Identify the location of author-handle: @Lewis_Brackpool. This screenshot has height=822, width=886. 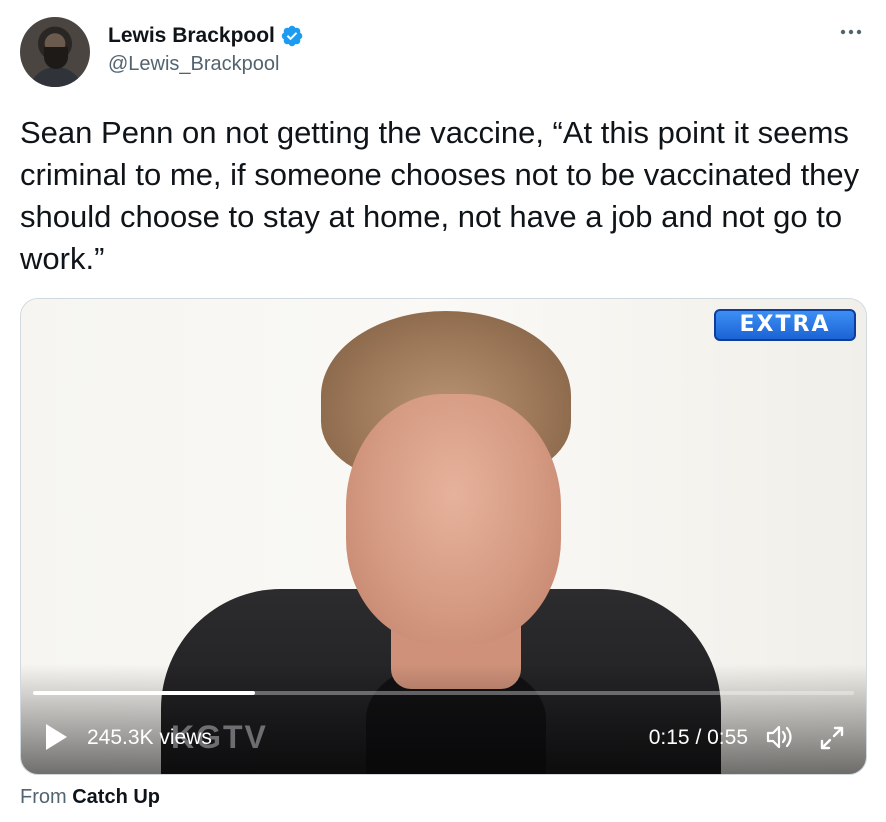
(206, 64).